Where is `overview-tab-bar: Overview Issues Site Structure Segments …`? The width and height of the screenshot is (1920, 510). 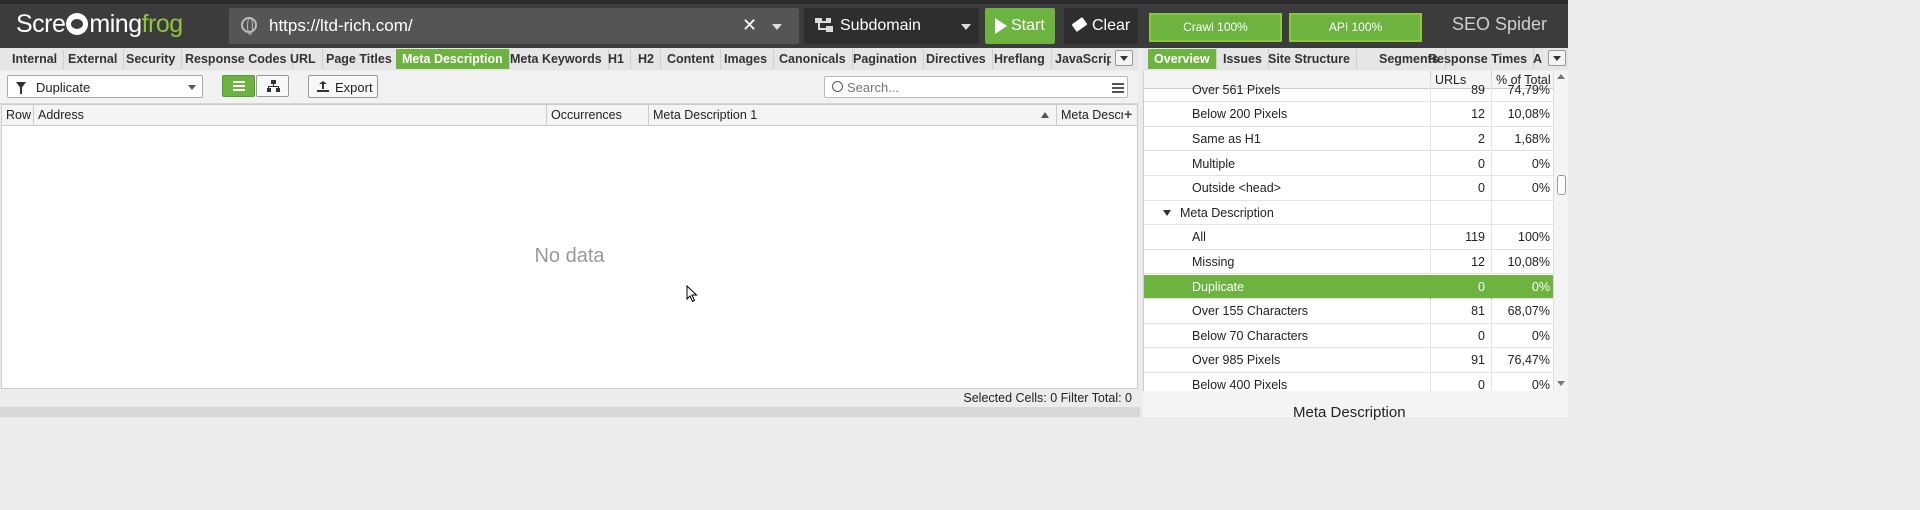
overview-tab-bar: Overview Issues Site Structure Segments … is located at coordinates (1355, 59).